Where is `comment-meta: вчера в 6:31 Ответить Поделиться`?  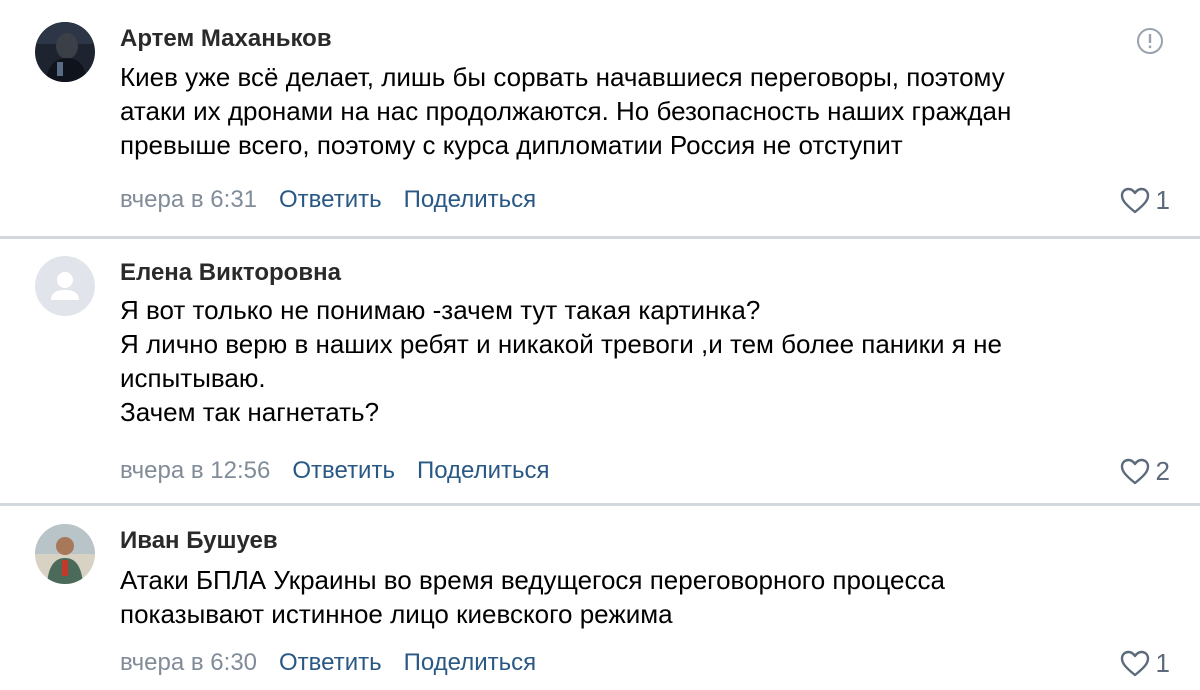 comment-meta: вчера в 6:31 Ответить Поделиться is located at coordinates (328, 200).